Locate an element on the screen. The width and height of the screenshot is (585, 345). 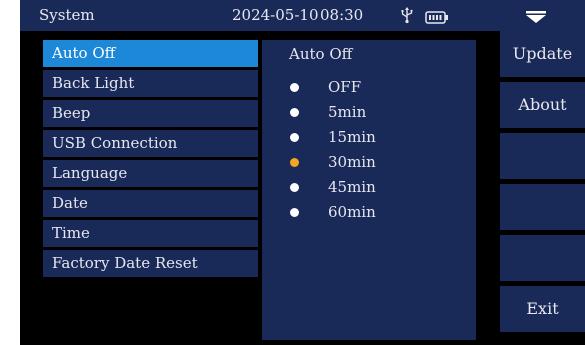
battery-icon is located at coordinates (437, 18).